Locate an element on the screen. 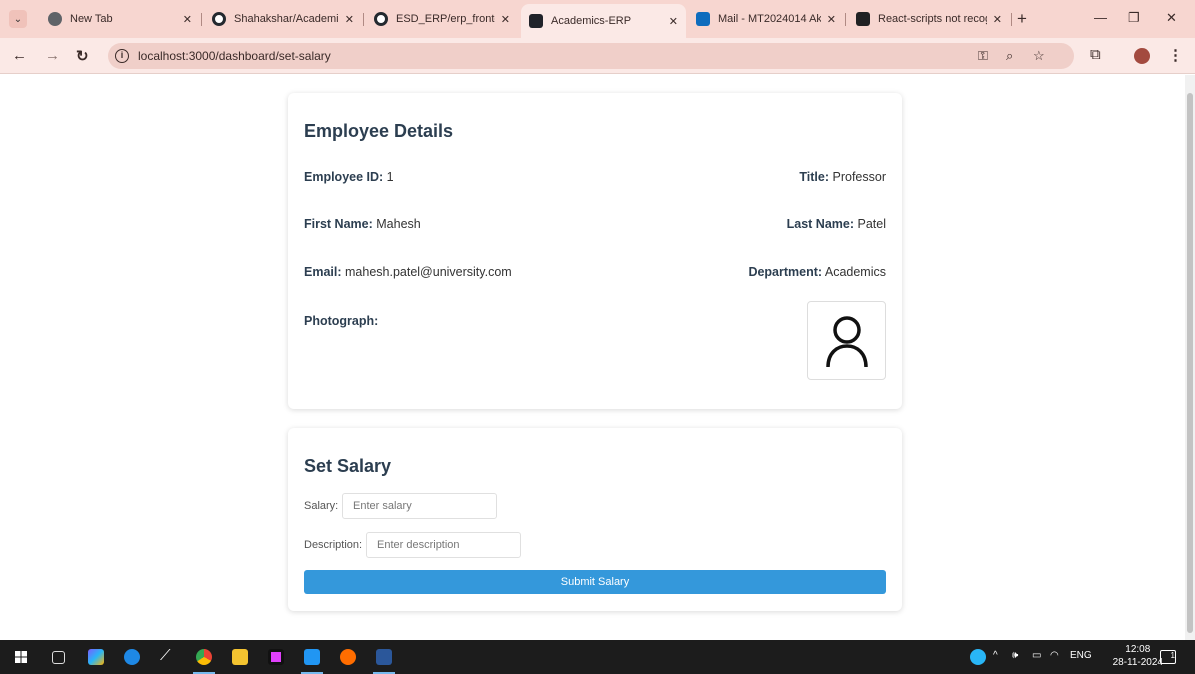 The height and width of the screenshot is (674, 1195). browser-tab: React-scripts not recogn ✕ is located at coordinates (929, 19).